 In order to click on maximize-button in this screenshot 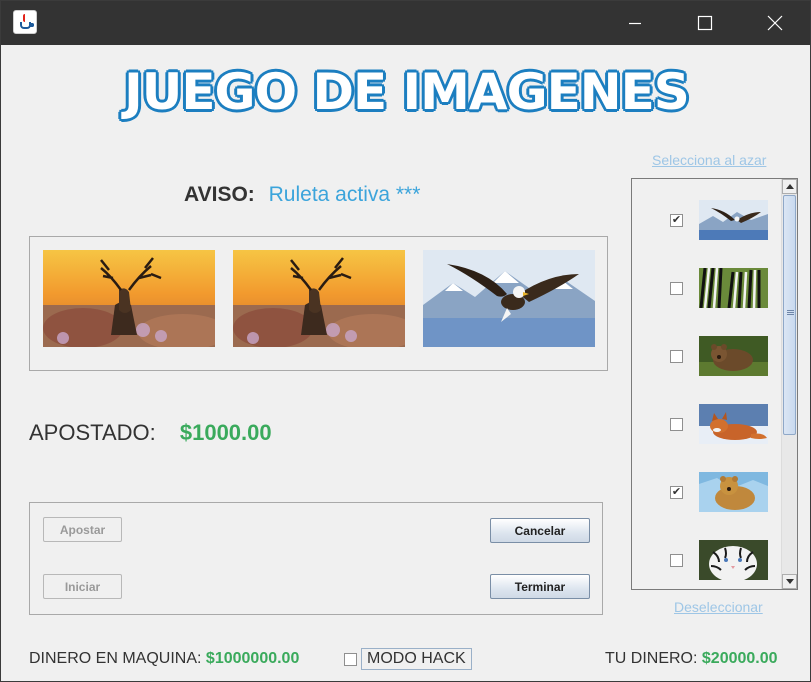, I will do `click(705, 23)`.